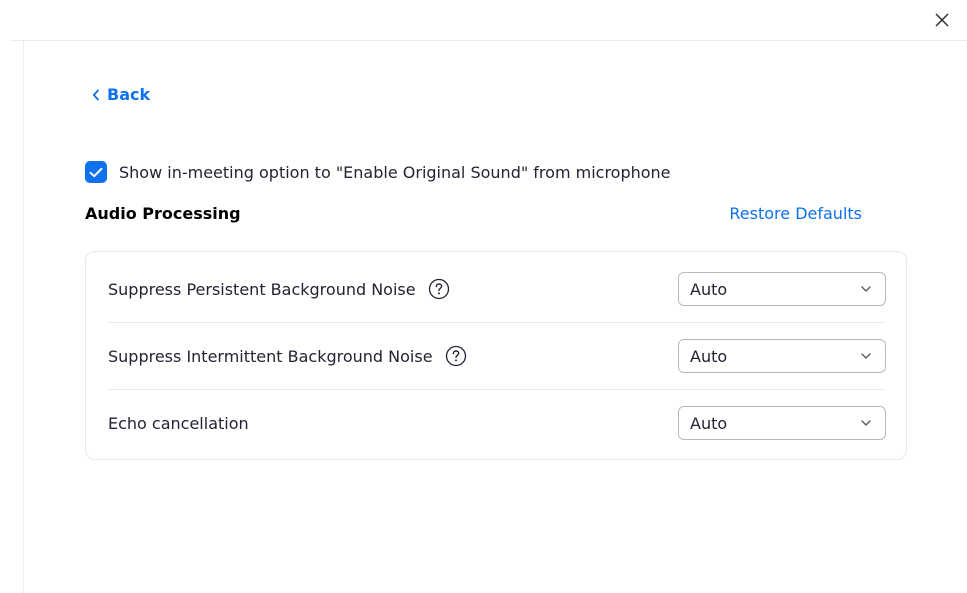 The width and height of the screenshot is (967, 593). I want to click on setting-label: Suppress Persistent Background Noise, so click(262, 289).